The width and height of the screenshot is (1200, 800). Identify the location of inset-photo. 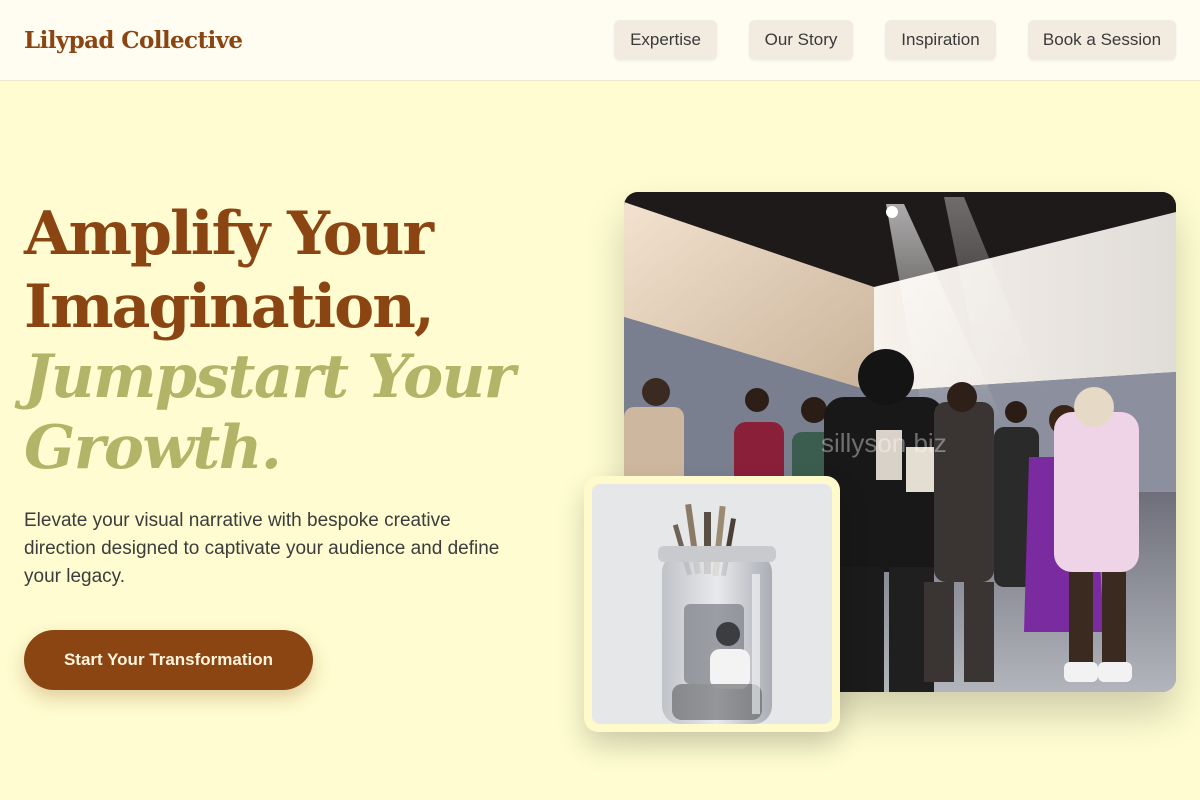
(712, 604).